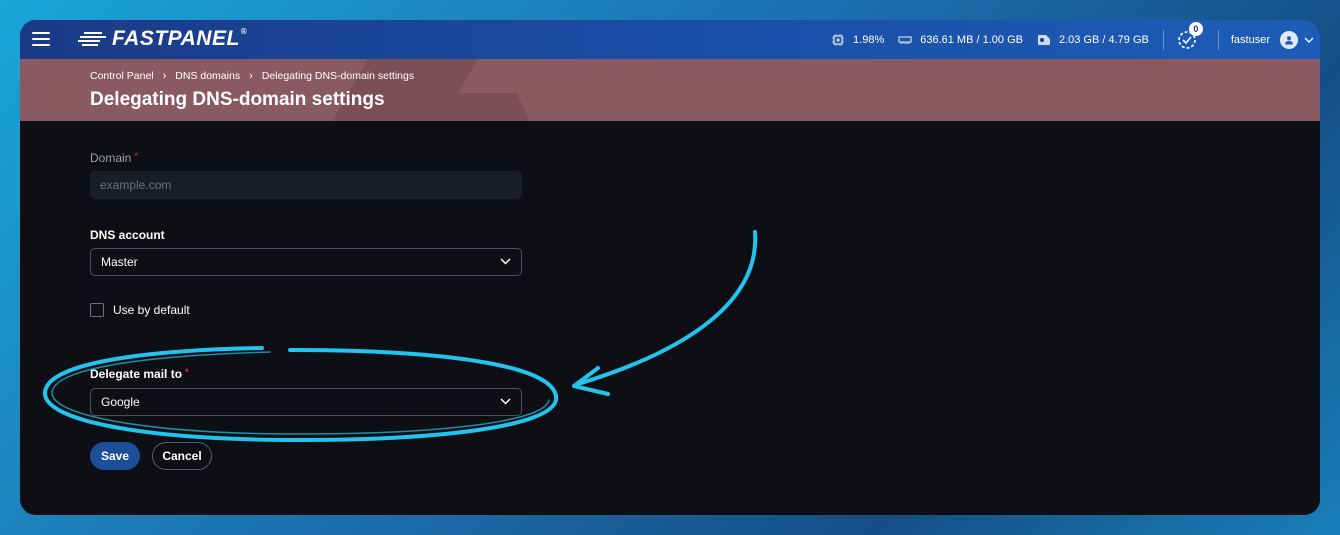 Image resolution: width=1340 pixels, height=535 pixels. Describe the element at coordinates (97, 310) in the screenshot. I see `use-by-default-checkbox` at that location.